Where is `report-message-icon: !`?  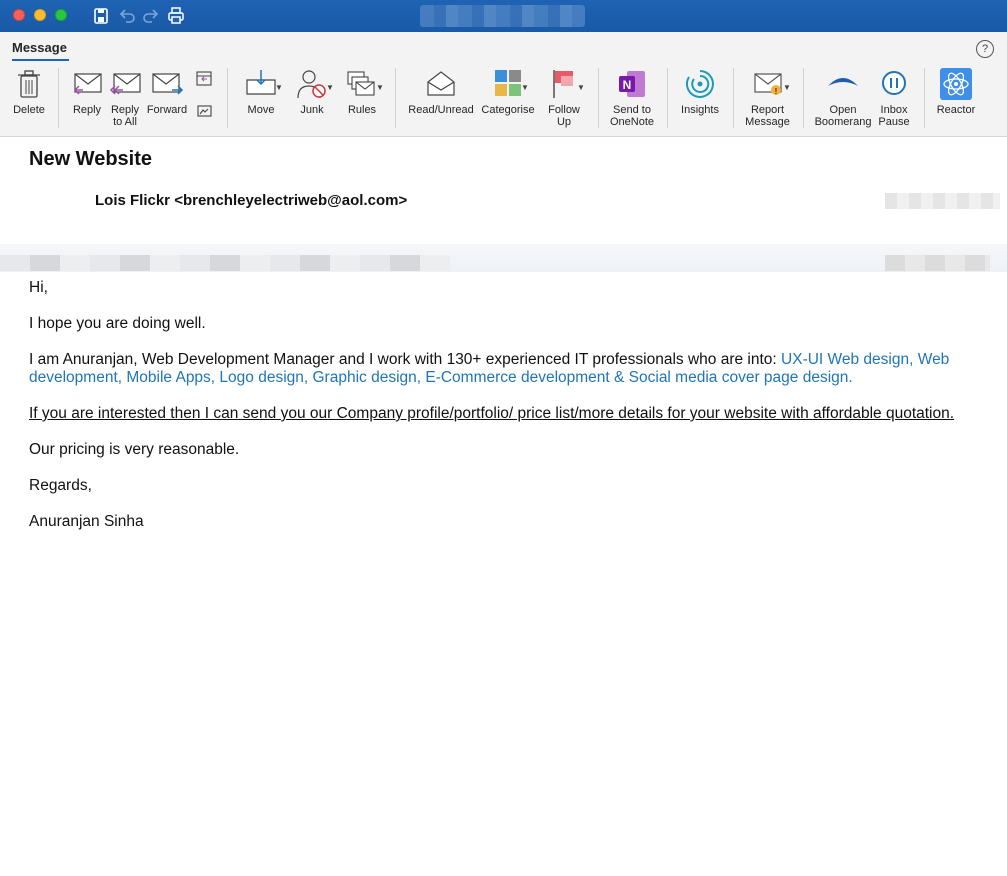 report-message-icon: ! is located at coordinates (767, 84).